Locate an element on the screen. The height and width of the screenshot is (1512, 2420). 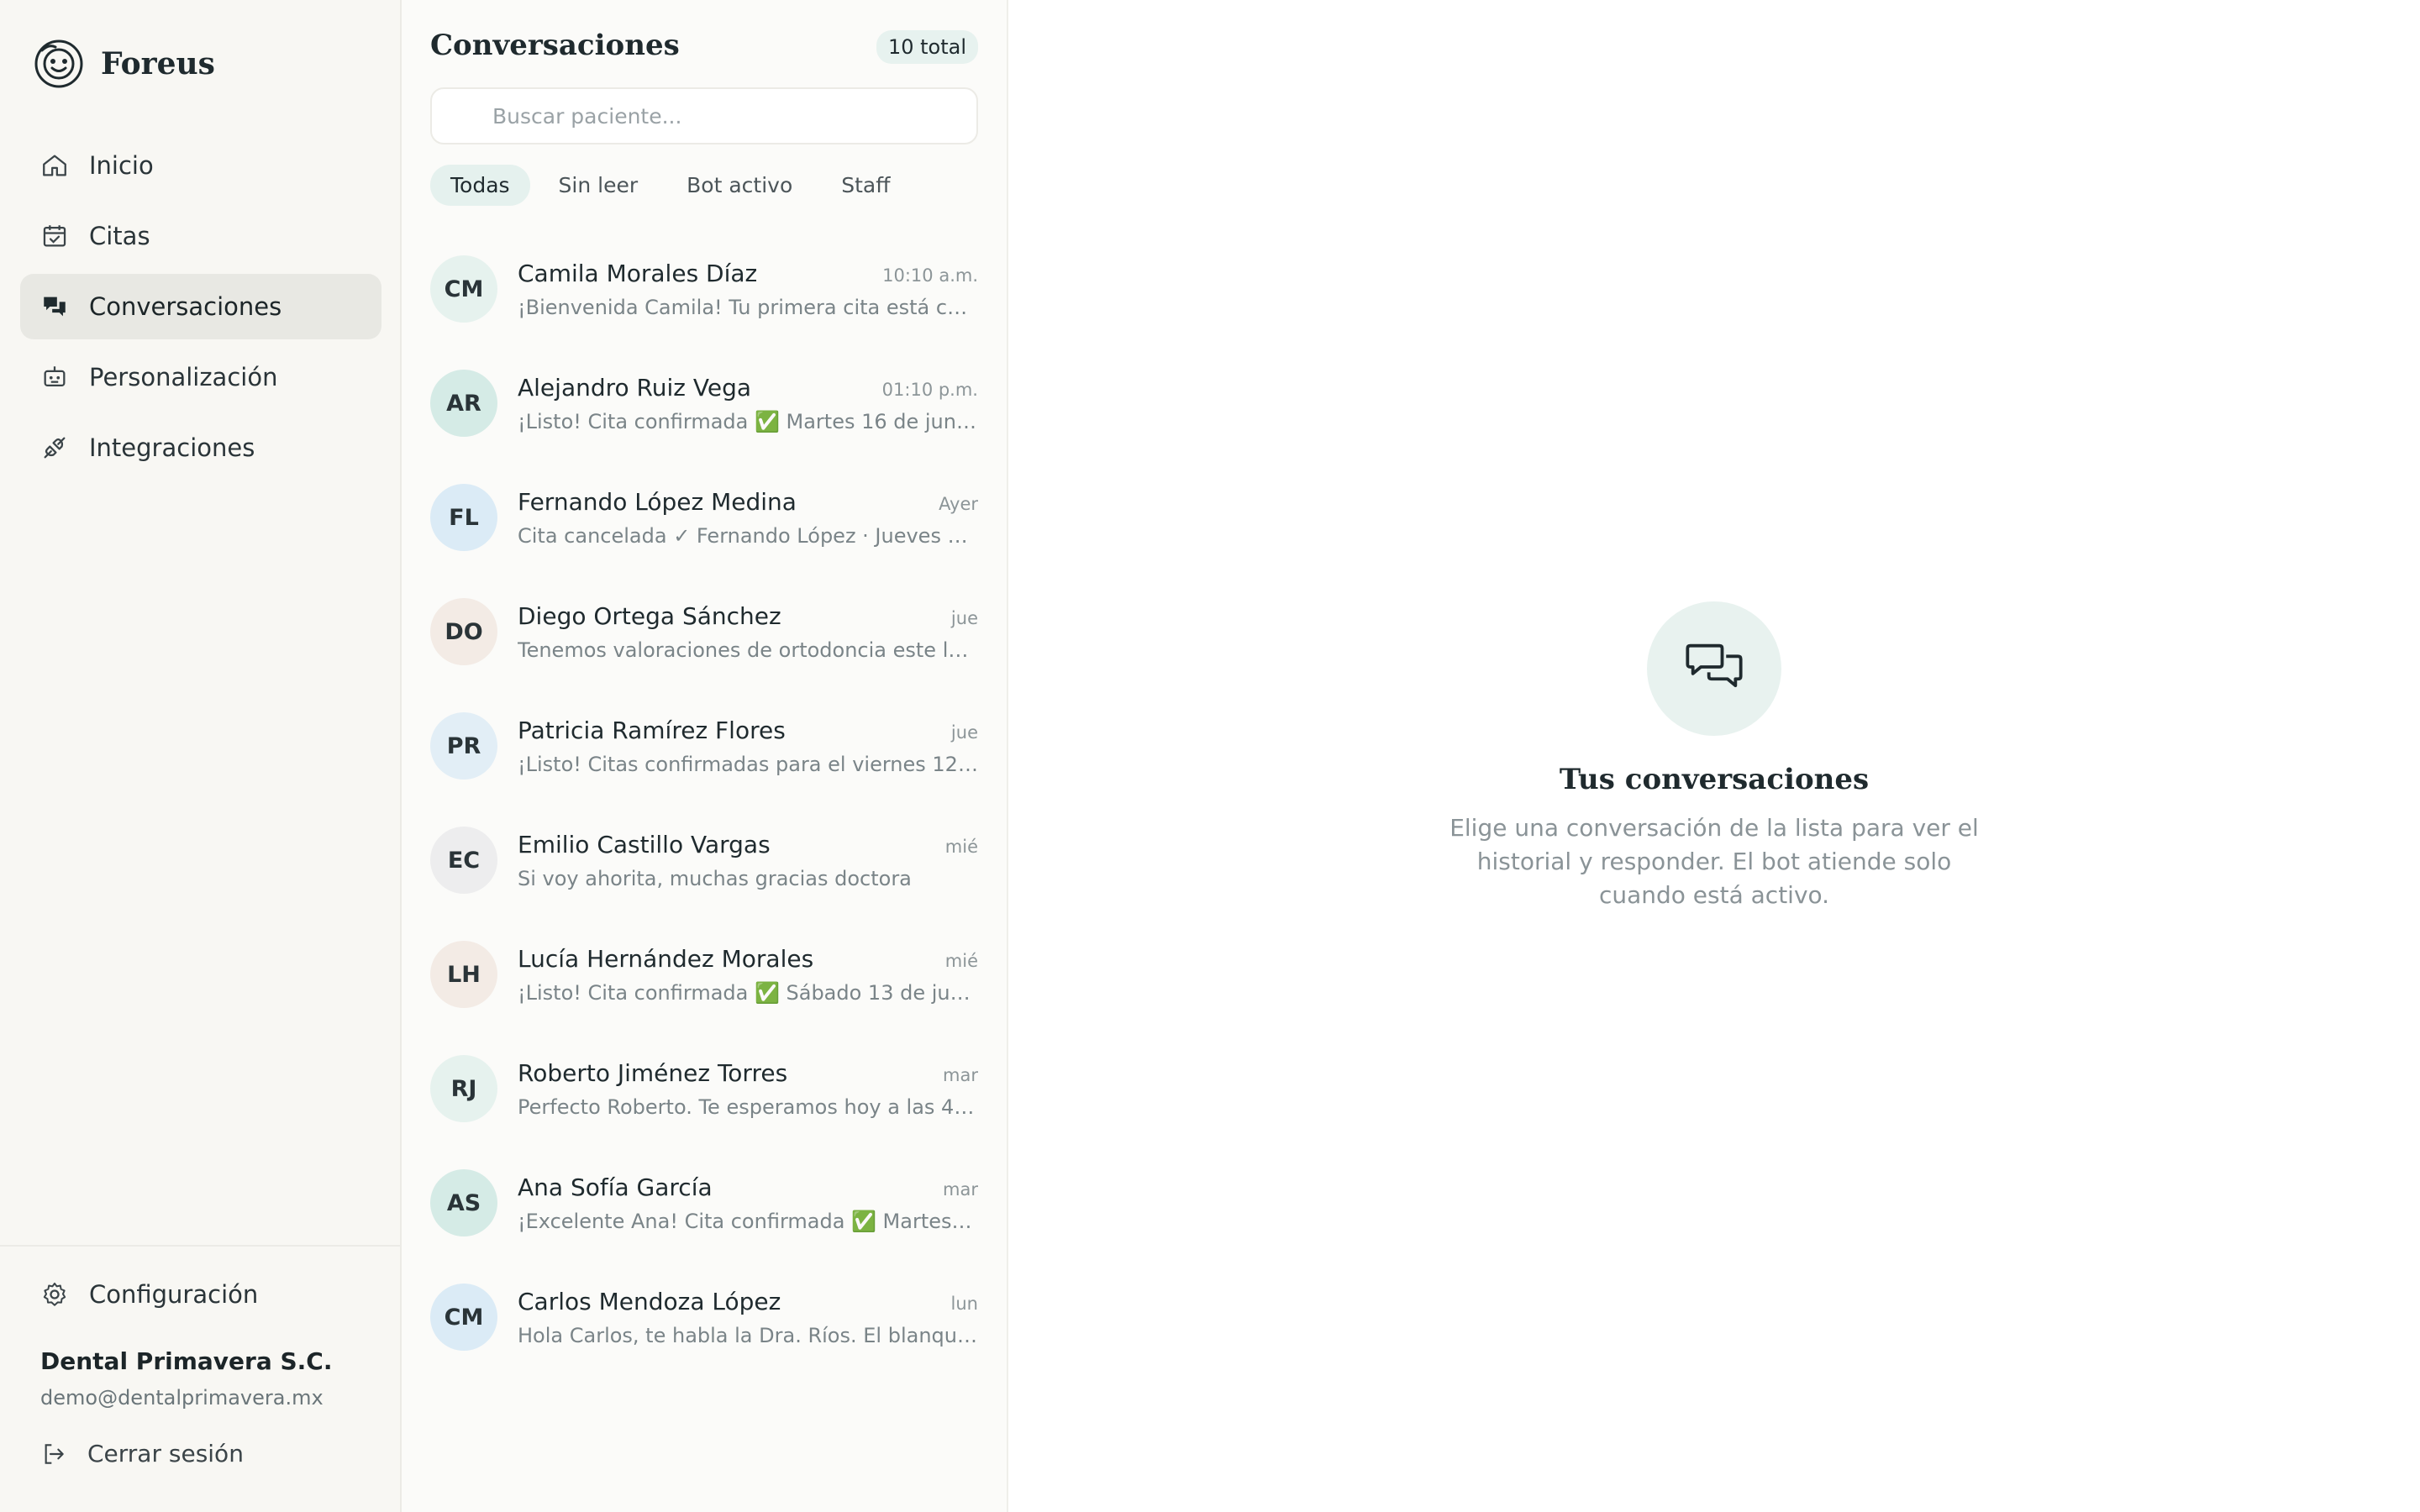
conversation-name: Diego Ortega Sánchez is located at coordinates (649, 615).